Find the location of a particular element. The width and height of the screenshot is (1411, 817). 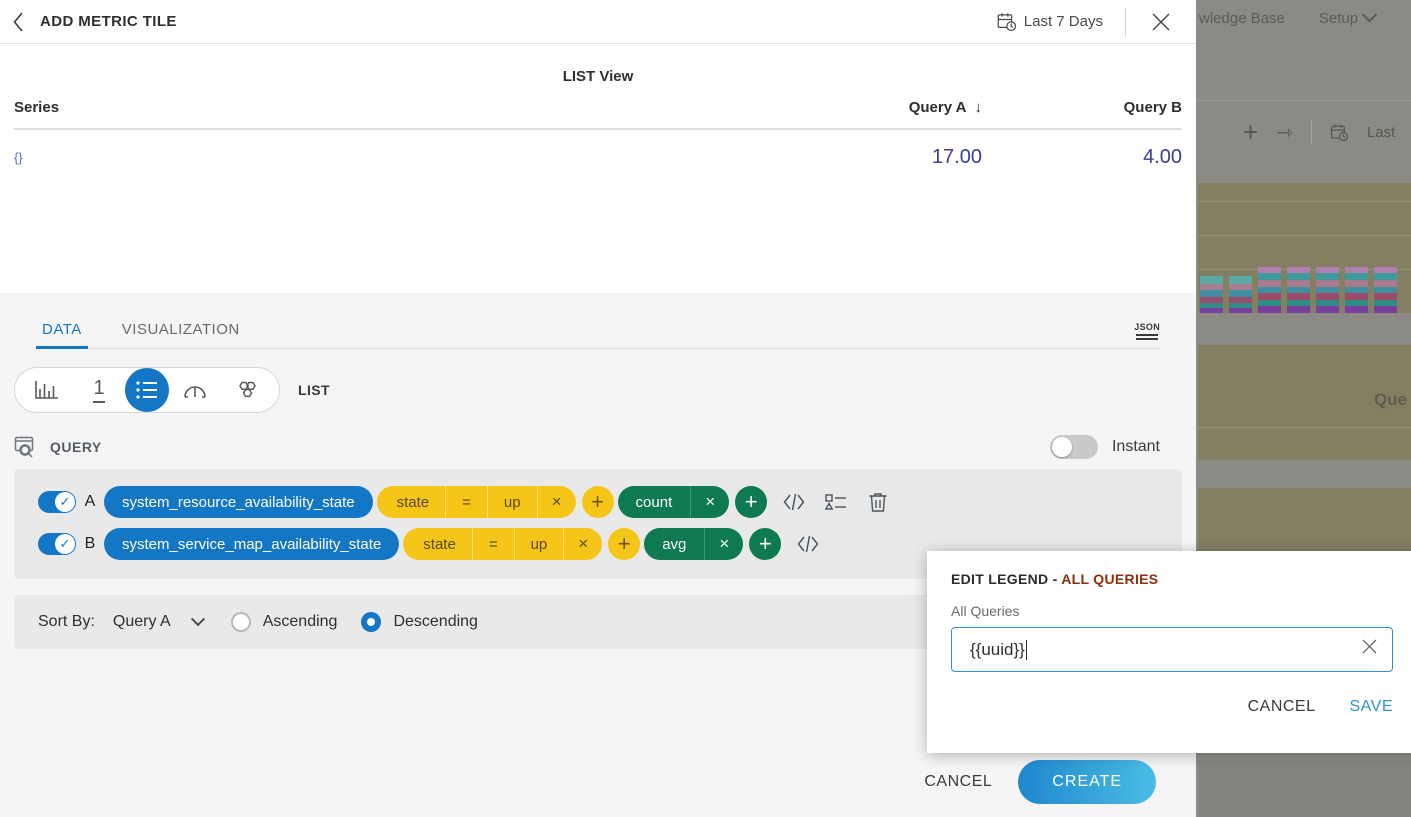

edit-legend-title: EDIT LEGEND - ALL QUERIES is located at coordinates (1172, 579).